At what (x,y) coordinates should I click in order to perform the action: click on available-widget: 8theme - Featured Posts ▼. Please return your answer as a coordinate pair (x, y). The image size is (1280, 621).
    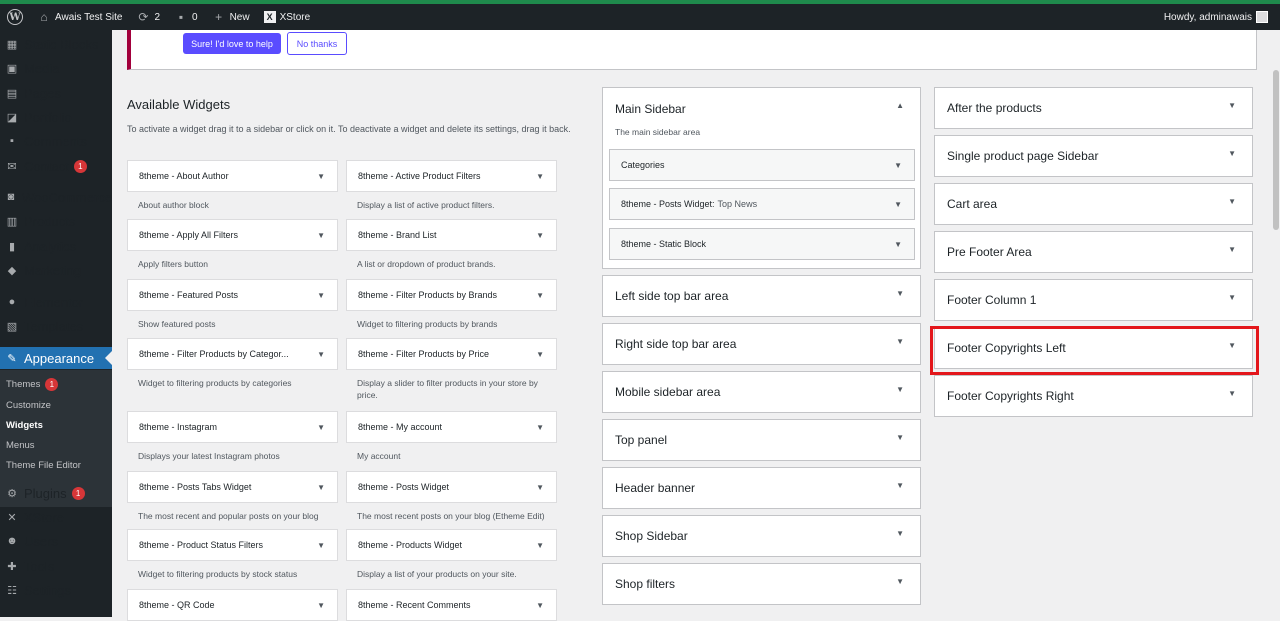
    Looking at the image, I should click on (232, 295).